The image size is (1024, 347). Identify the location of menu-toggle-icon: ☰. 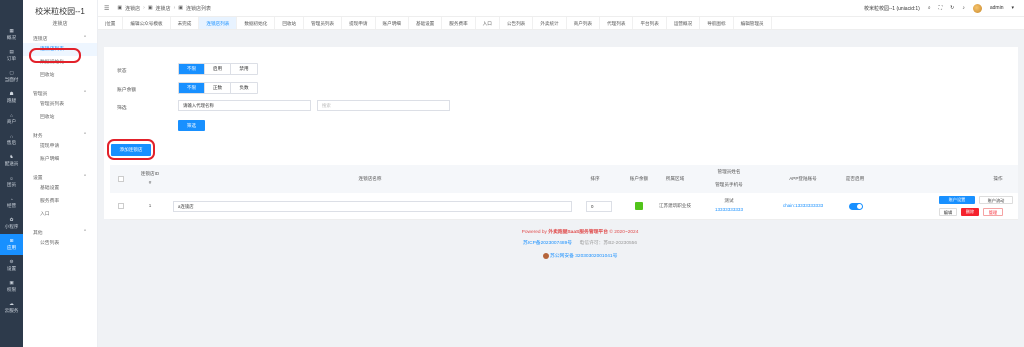
(106, 8).